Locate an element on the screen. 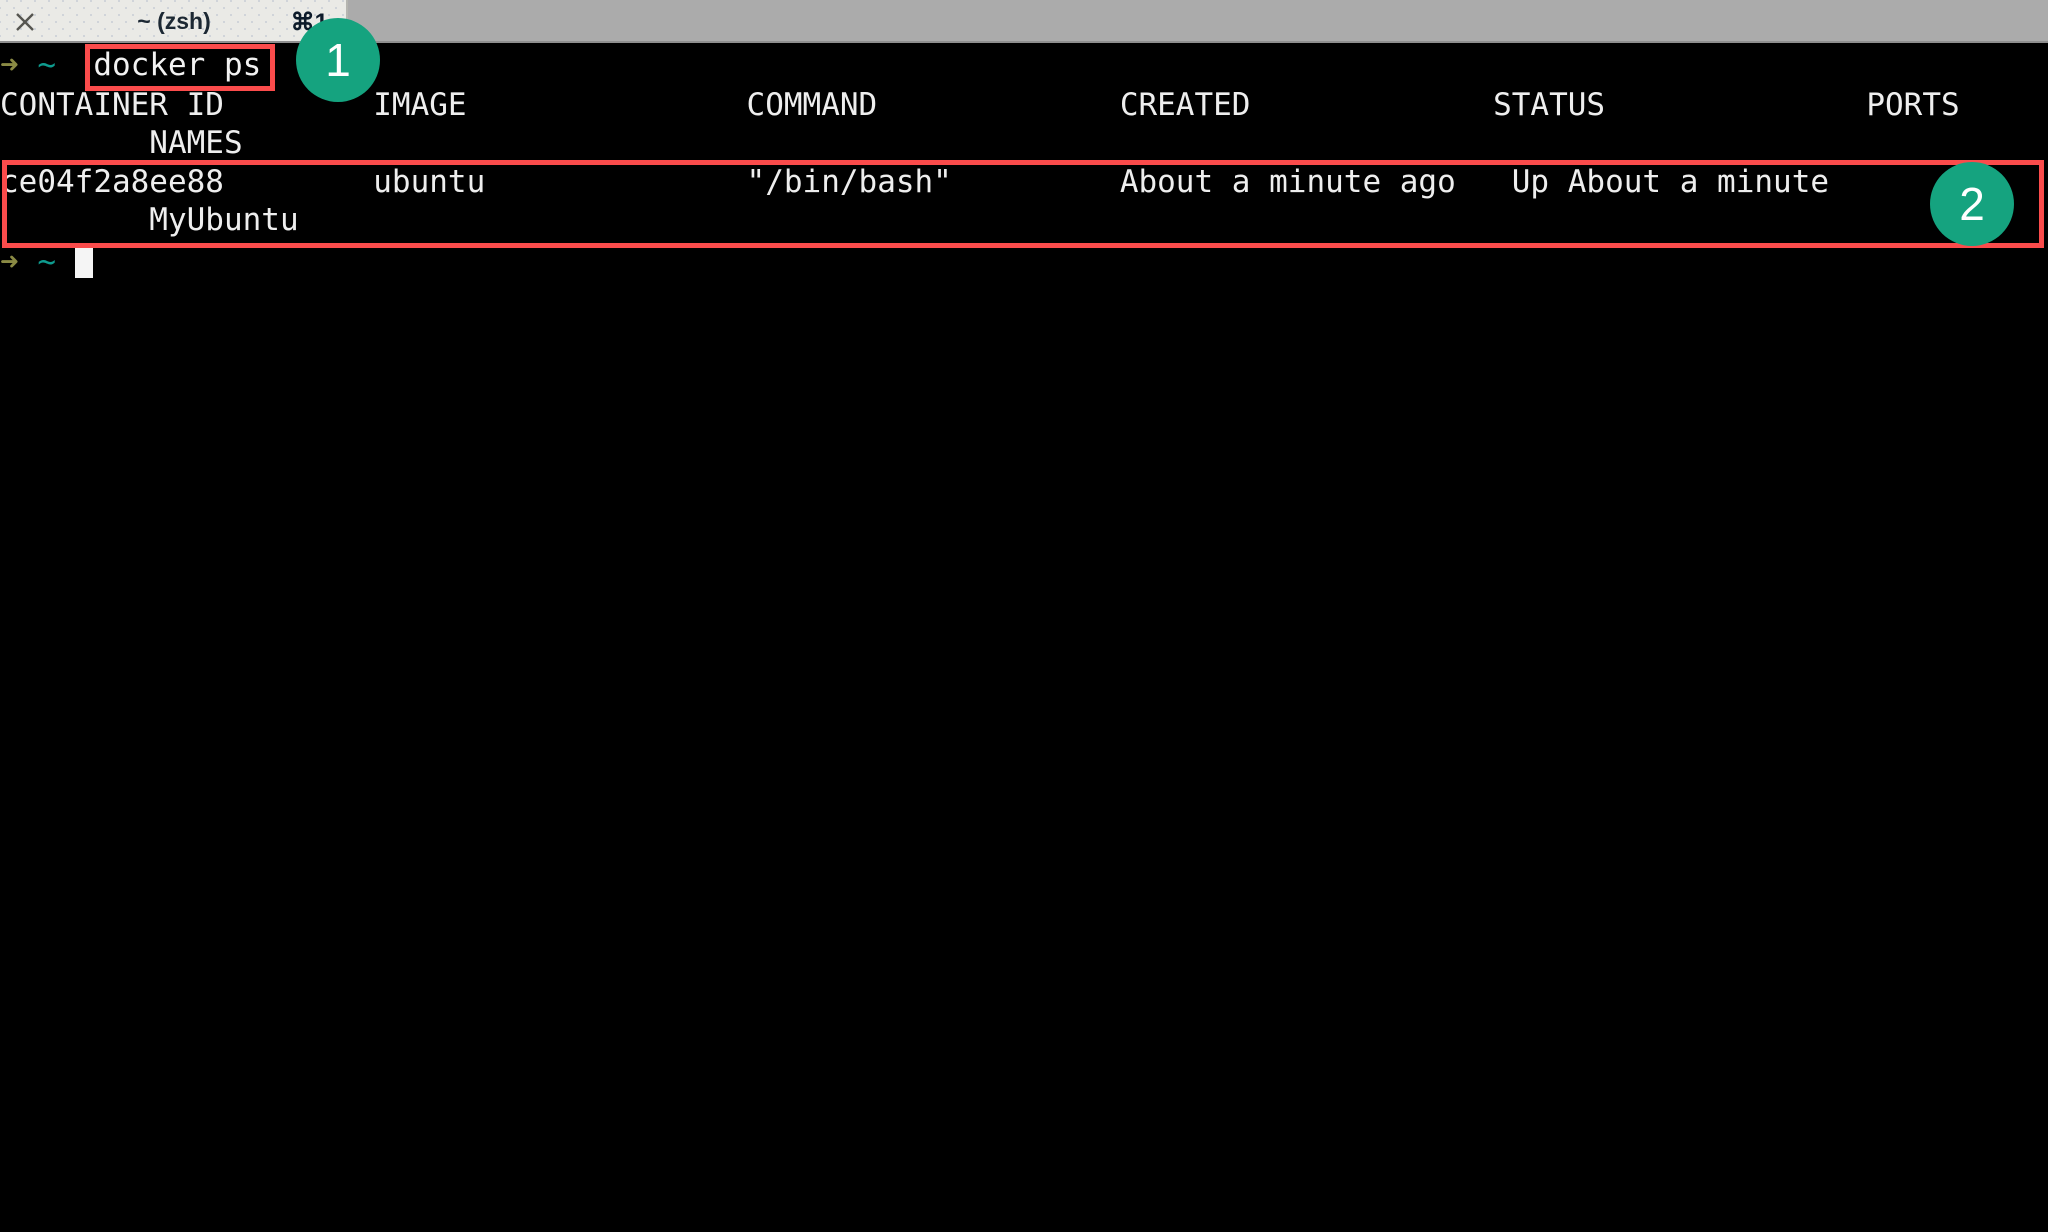 The height and width of the screenshot is (1232, 2048). prompt-arrow-icon: ➜ is located at coordinates (9, 65).